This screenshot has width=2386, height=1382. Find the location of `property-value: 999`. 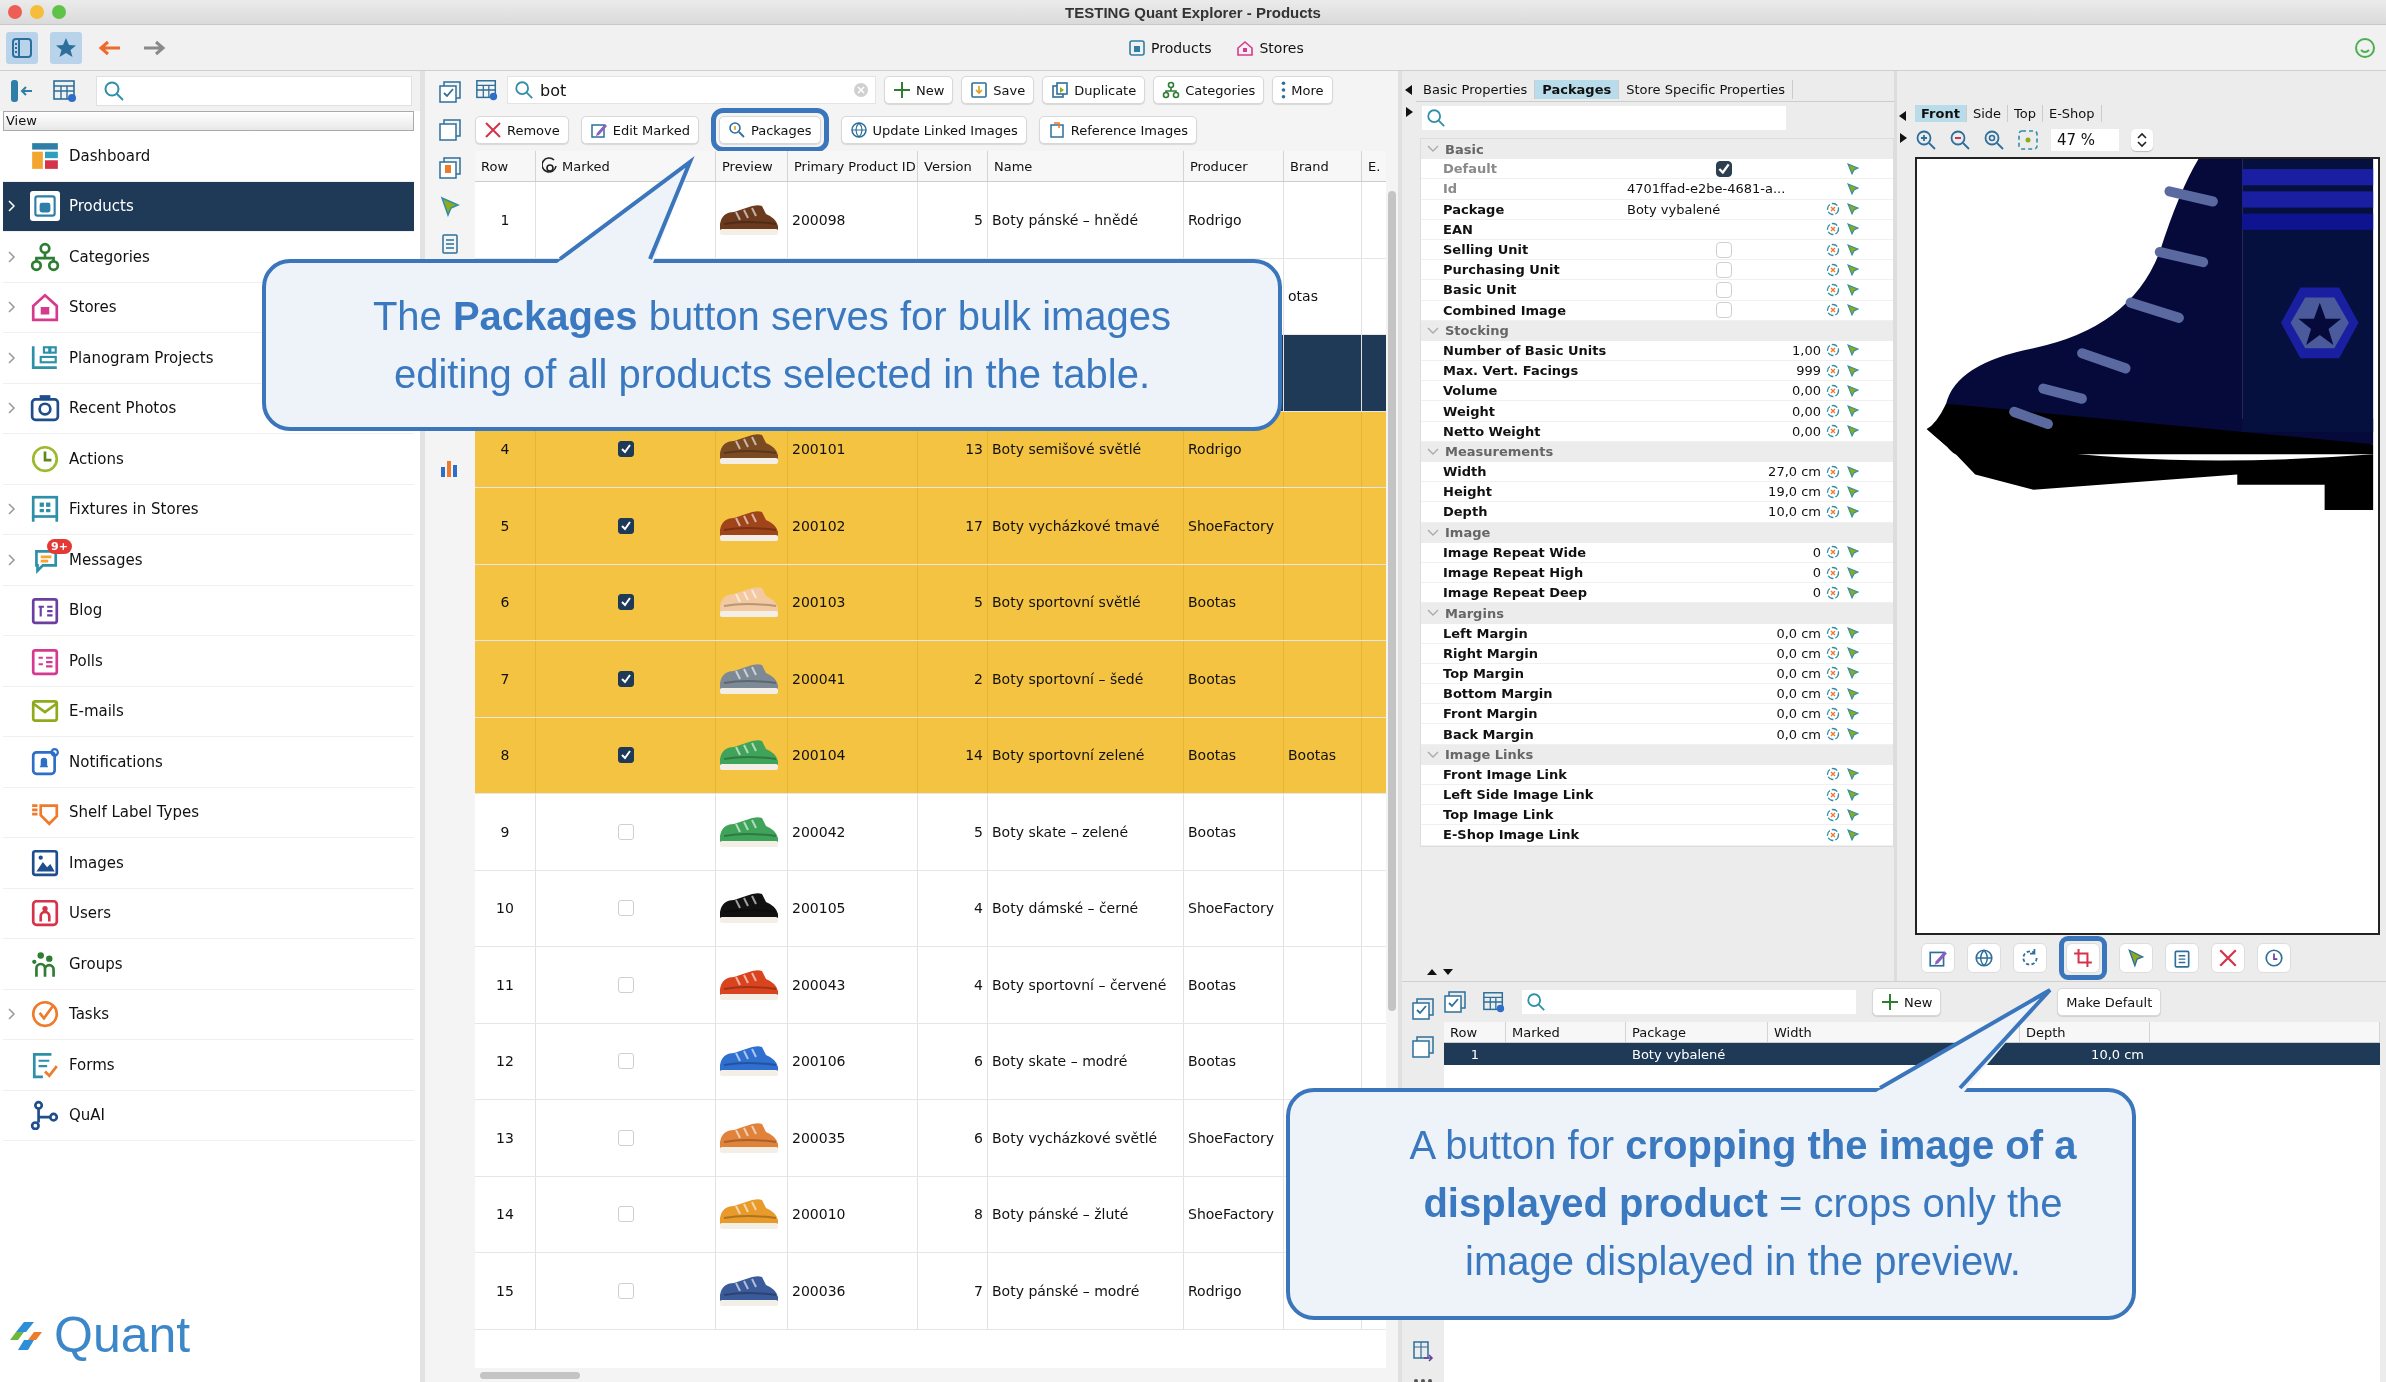

property-value: 999 is located at coordinates (1808, 371).